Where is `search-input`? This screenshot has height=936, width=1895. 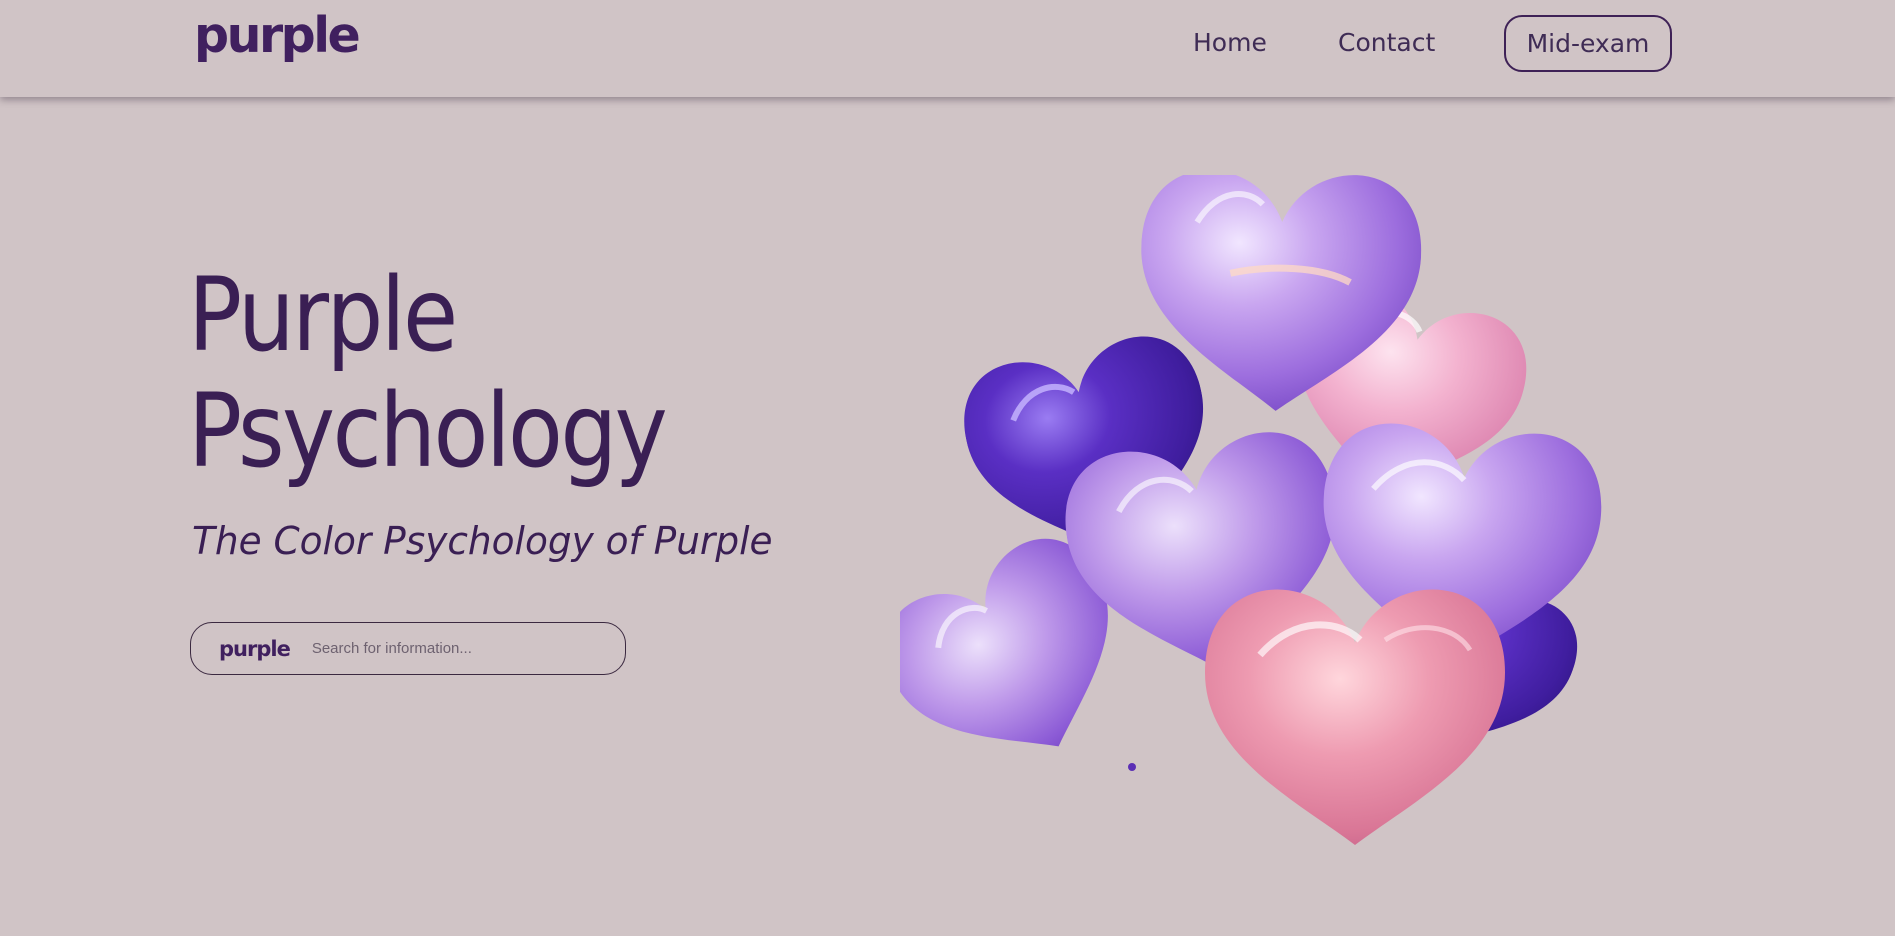
search-input is located at coordinates (461, 648).